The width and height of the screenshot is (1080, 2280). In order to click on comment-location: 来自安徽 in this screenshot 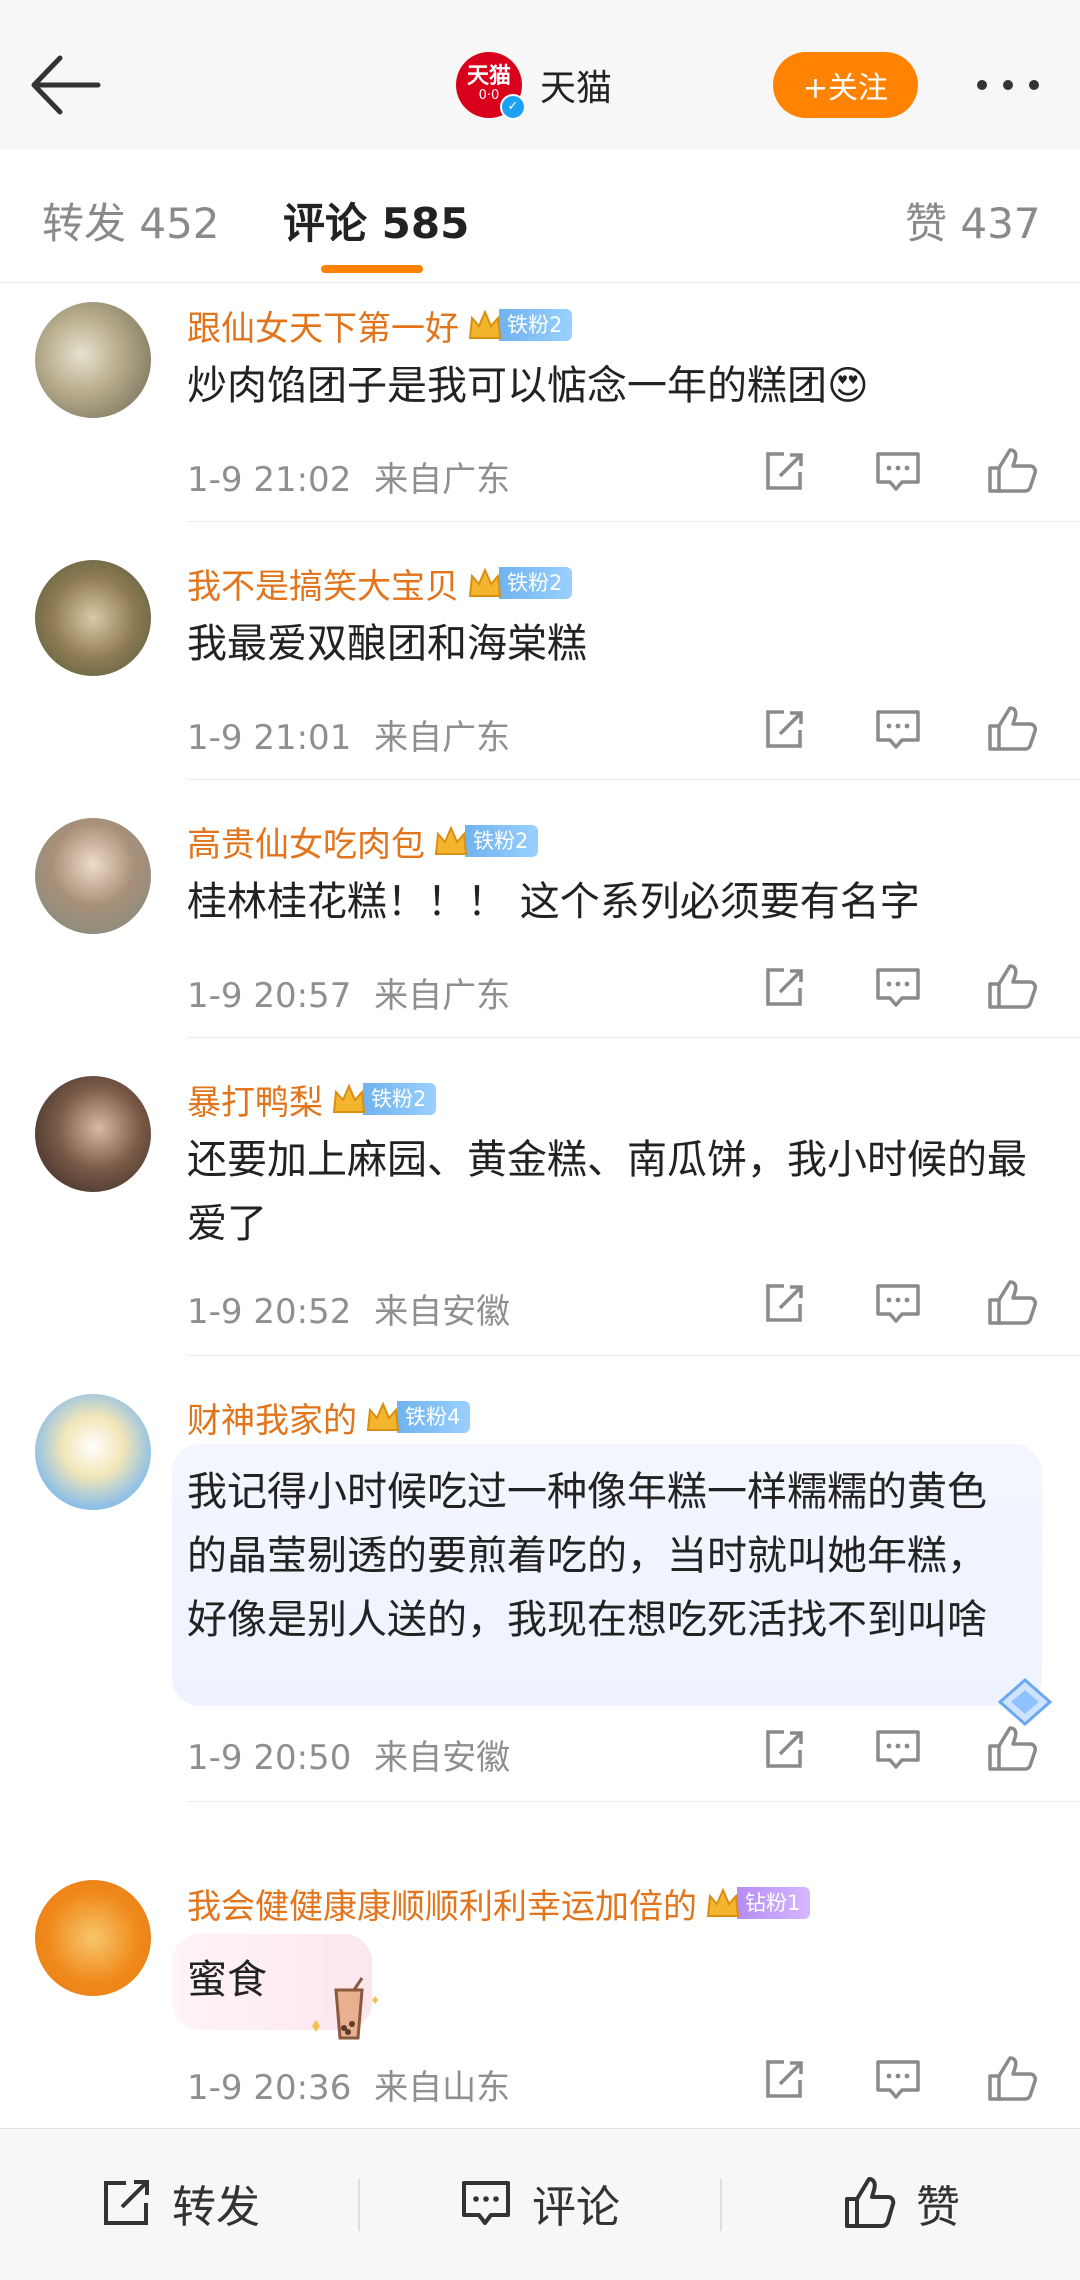, I will do `click(442, 1312)`.